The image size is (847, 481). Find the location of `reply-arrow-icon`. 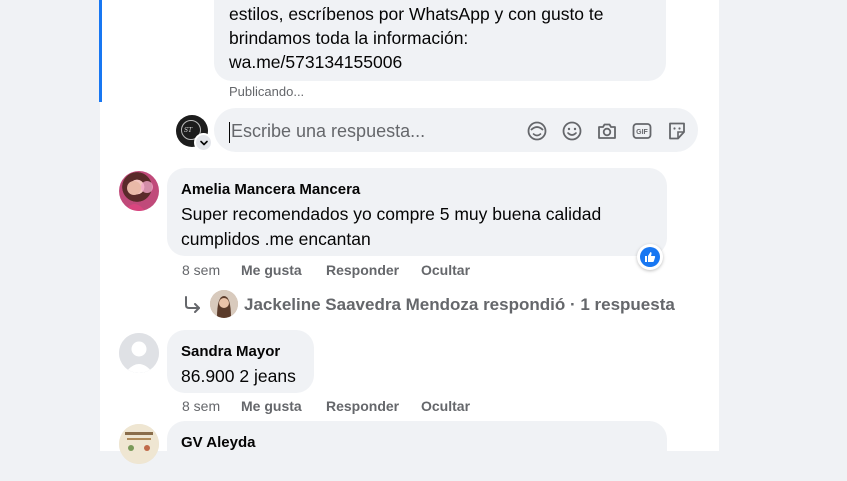

reply-arrow-icon is located at coordinates (193, 307).